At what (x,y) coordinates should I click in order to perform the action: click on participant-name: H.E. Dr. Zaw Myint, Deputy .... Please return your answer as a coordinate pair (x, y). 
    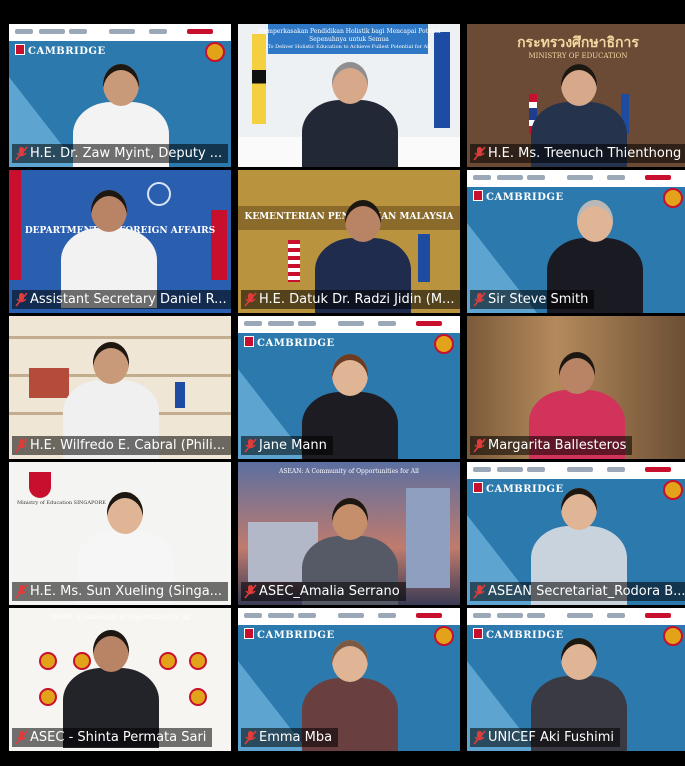
    Looking at the image, I should click on (126, 153).